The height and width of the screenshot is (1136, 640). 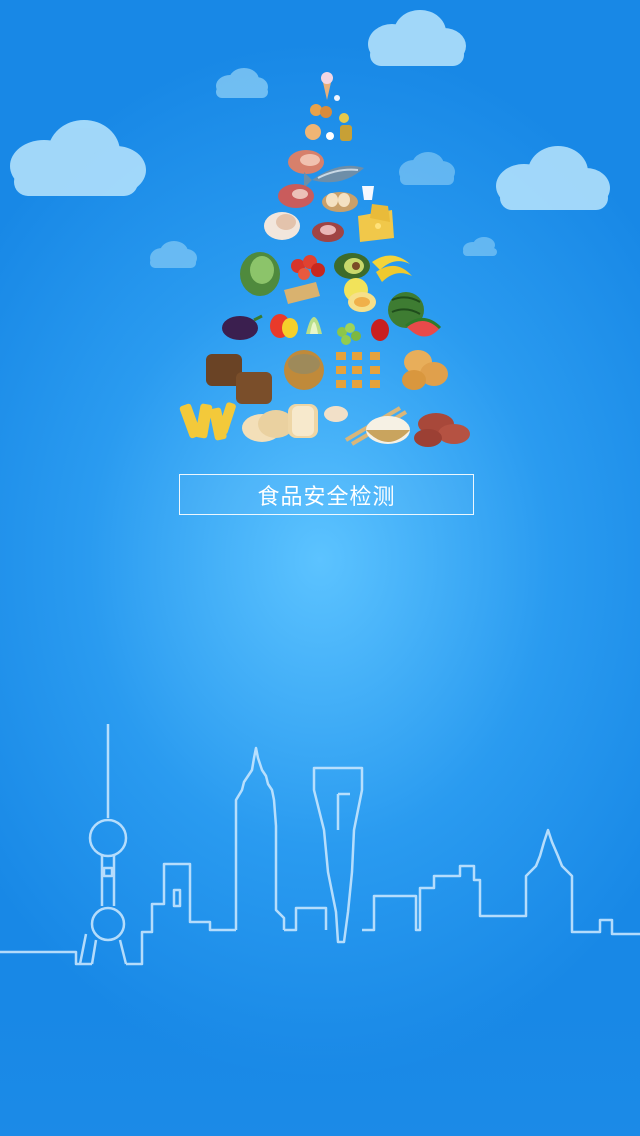 What do you see at coordinates (320, 1068) in the screenshot?
I see `bottom-haze` at bounding box center [320, 1068].